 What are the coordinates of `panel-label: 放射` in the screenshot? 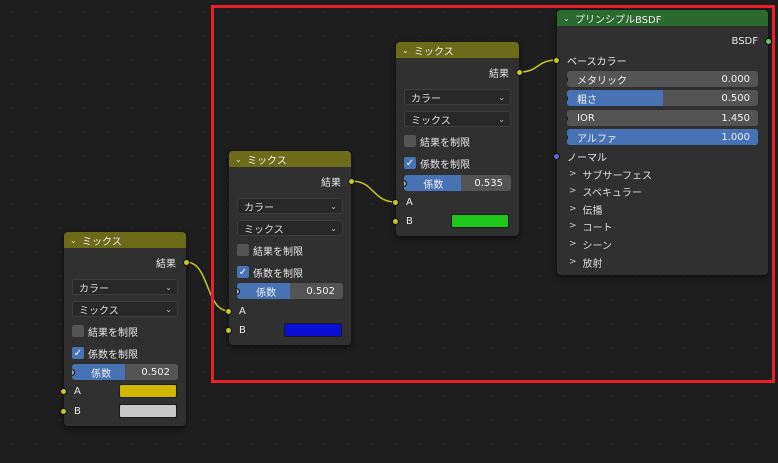 It's located at (592, 264).